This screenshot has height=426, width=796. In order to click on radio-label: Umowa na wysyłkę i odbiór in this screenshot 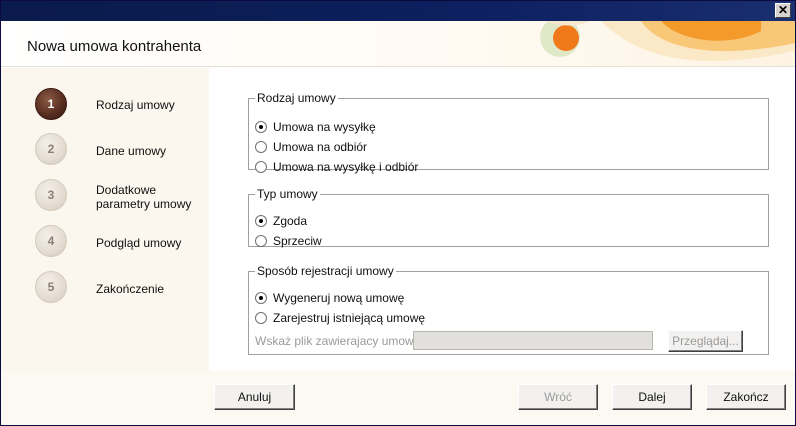, I will do `click(346, 167)`.